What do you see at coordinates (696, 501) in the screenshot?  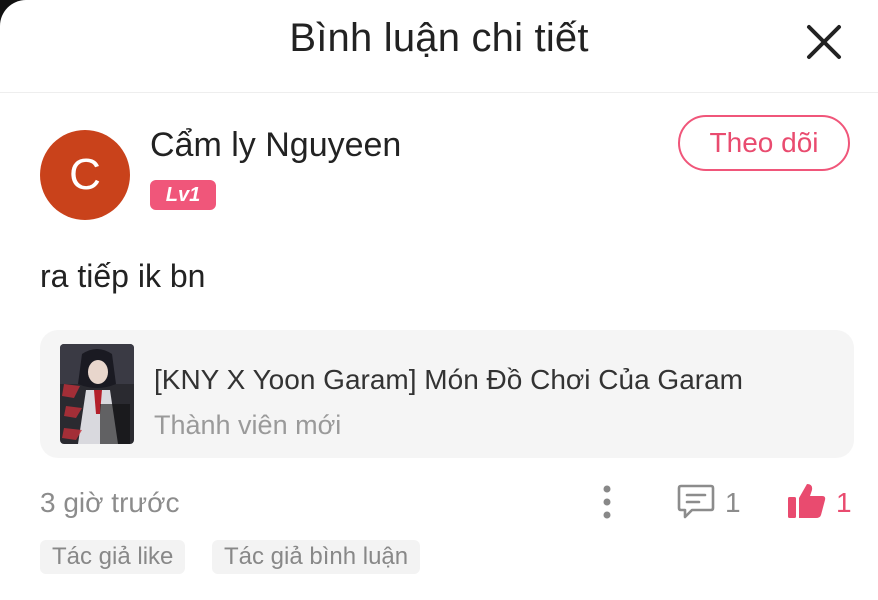 I see `comment-icon` at bounding box center [696, 501].